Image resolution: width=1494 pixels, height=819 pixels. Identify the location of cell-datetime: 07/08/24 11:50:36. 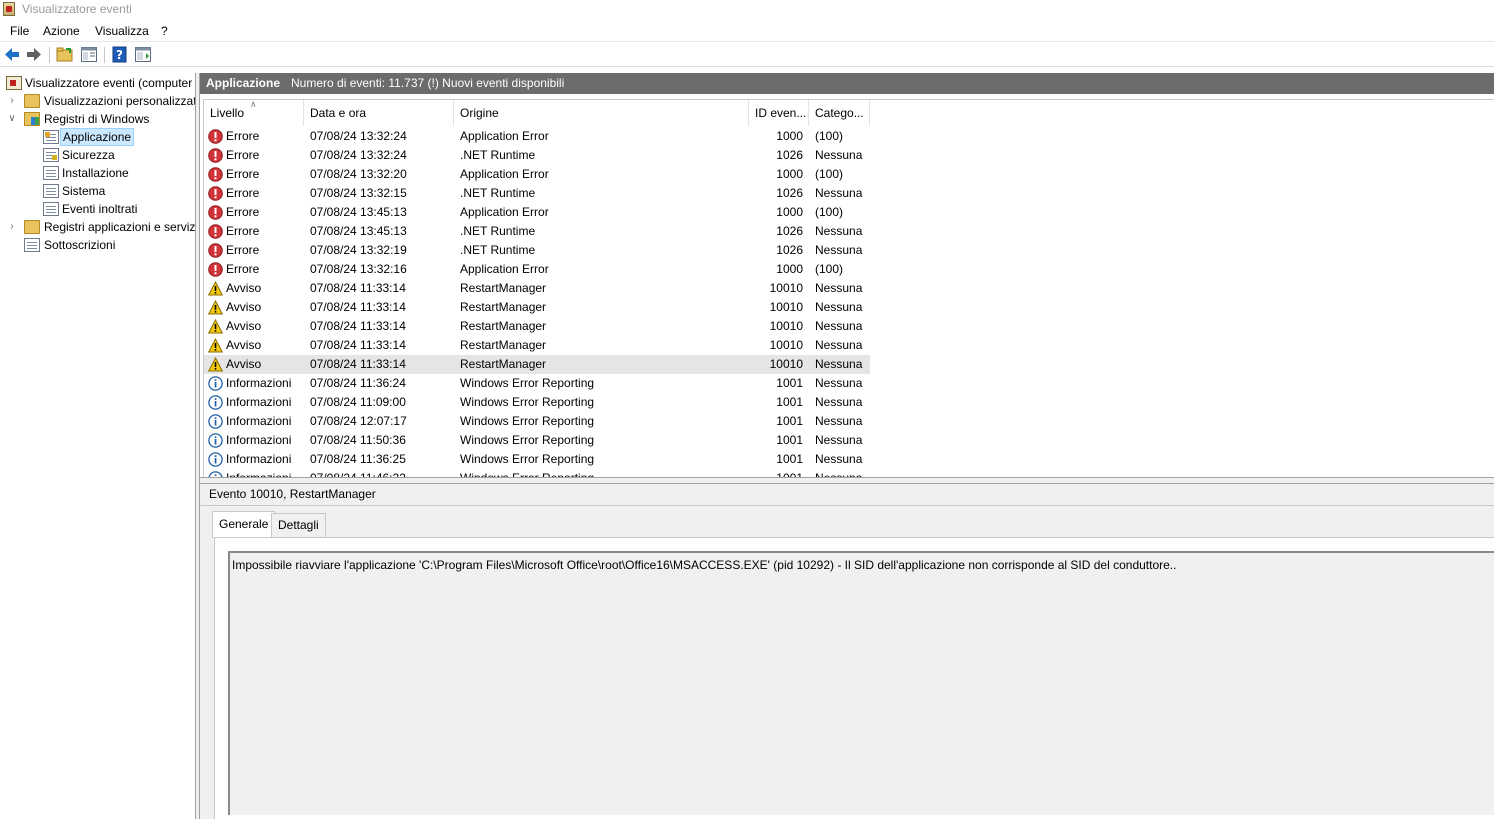
(358, 440).